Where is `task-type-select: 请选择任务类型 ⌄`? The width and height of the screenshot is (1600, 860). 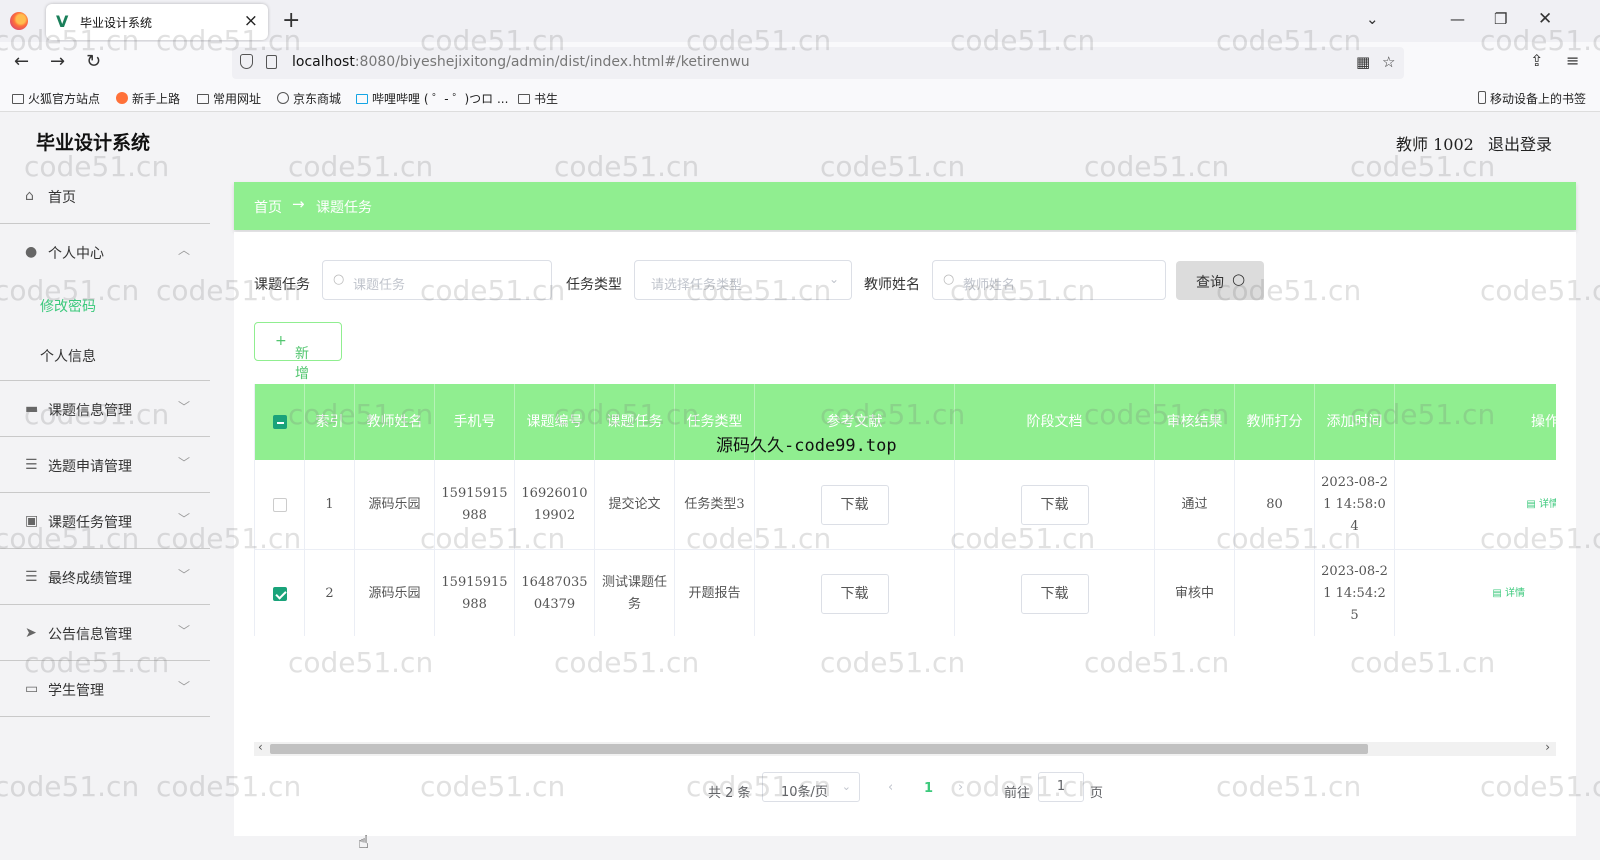
task-type-select: 请选择任务类型 ⌄ is located at coordinates (743, 280).